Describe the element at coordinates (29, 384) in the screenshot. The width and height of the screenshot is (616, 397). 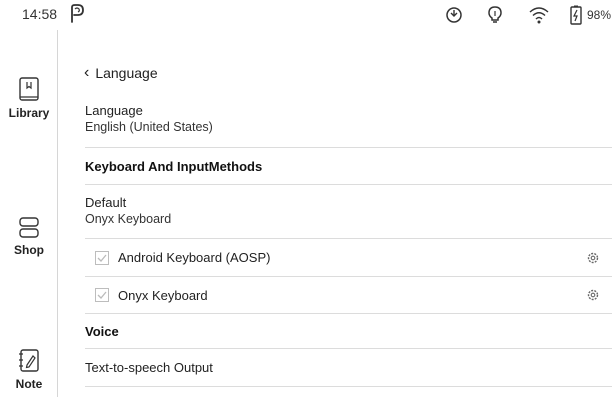
I see `sidebar-item-label: Note` at that location.